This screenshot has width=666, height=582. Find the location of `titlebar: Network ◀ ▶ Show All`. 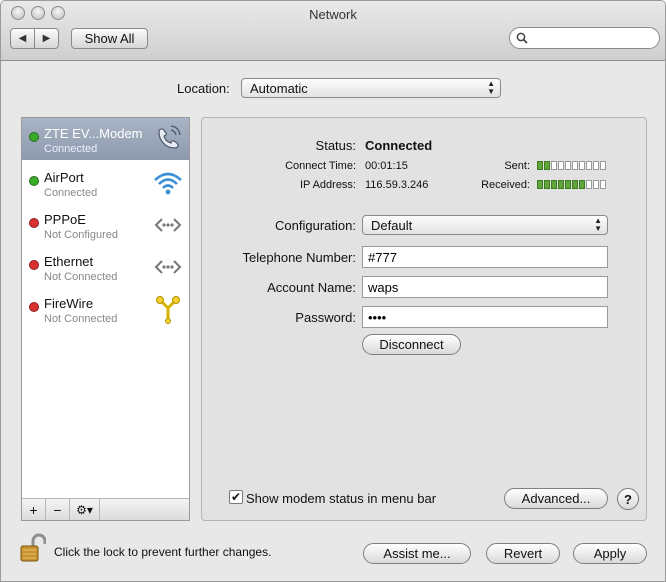

titlebar: Network ◀ ▶ Show All is located at coordinates (333, 31).